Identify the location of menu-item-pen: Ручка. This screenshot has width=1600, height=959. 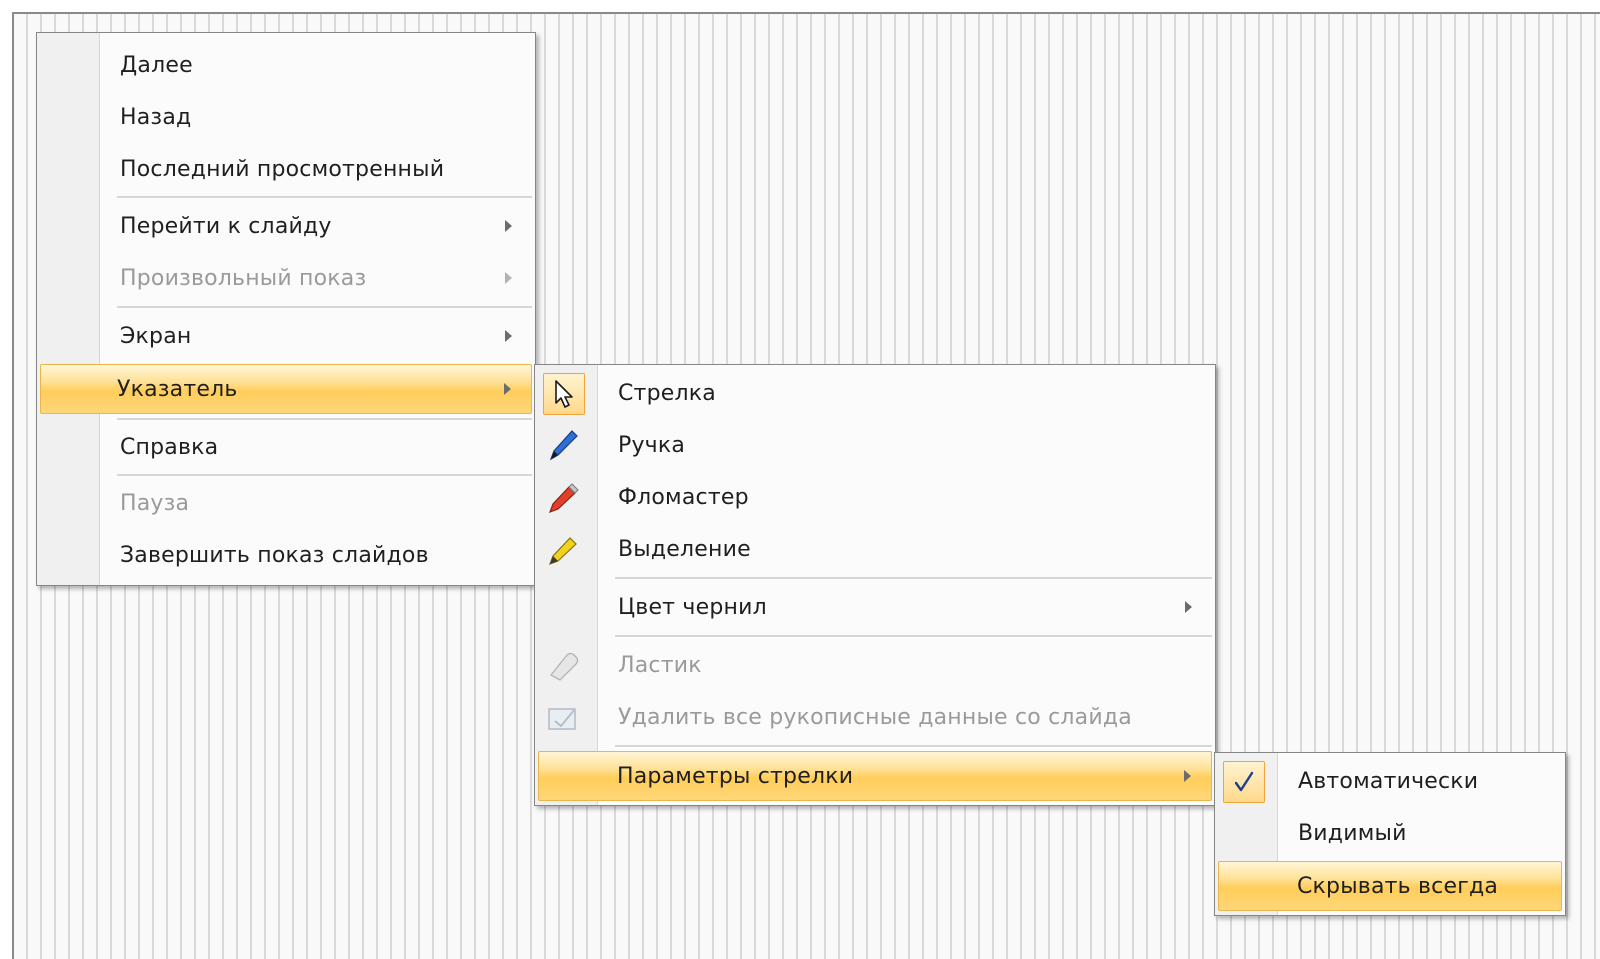
(875, 445).